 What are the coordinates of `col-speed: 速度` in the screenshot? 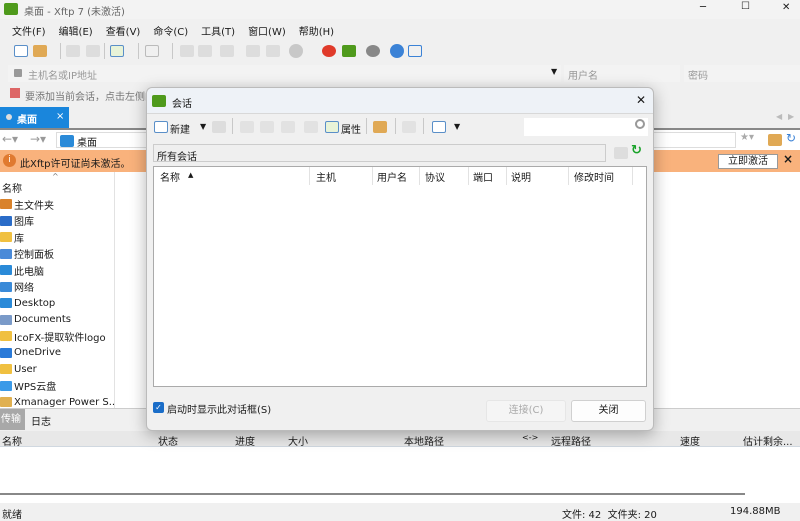 It's located at (690, 440).